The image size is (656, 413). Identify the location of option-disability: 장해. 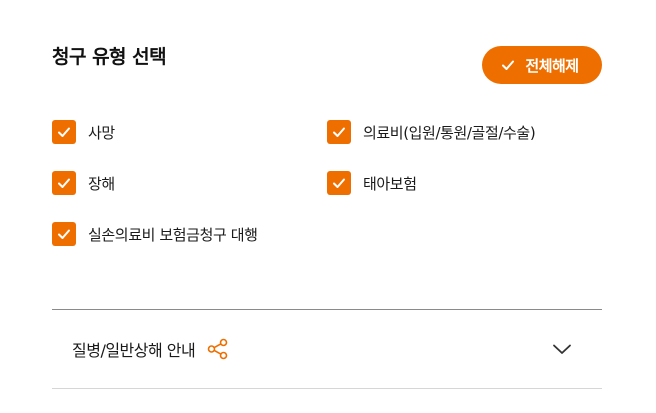
(83, 183).